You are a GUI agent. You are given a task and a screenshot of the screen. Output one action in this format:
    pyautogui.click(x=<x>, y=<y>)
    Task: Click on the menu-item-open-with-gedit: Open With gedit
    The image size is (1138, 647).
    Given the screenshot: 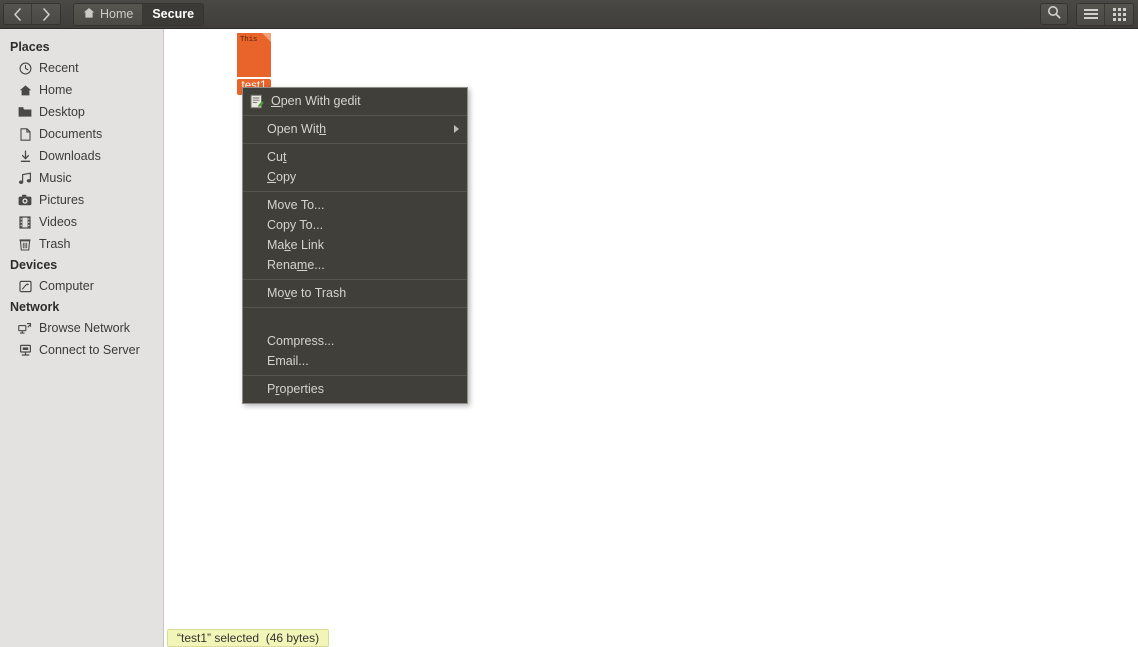 What is the action you would take?
    pyautogui.click(x=355, y=101)
    